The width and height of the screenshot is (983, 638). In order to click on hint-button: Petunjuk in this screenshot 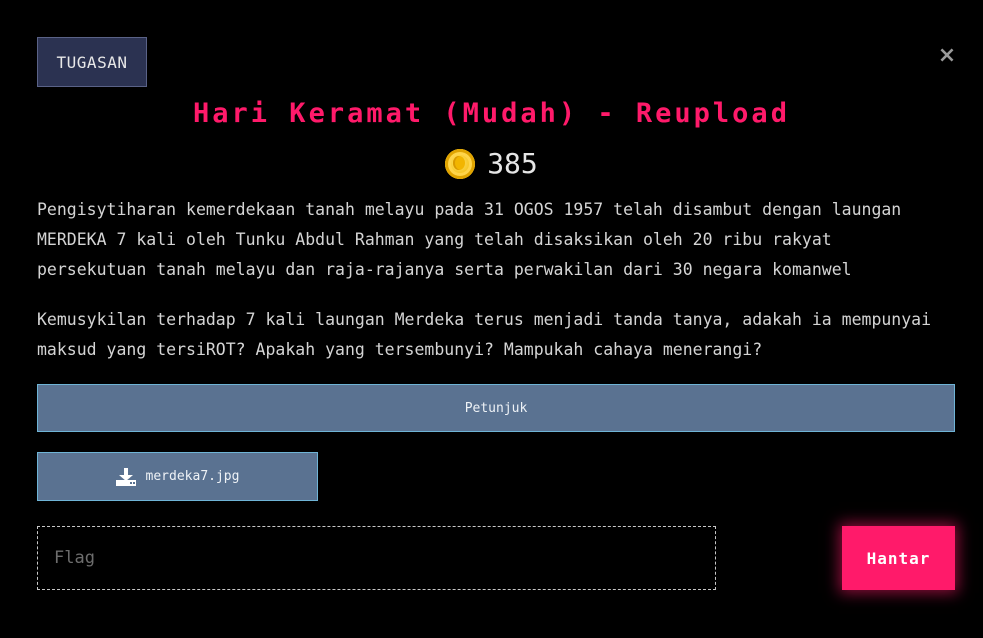, I will do `click(496, 408)`.